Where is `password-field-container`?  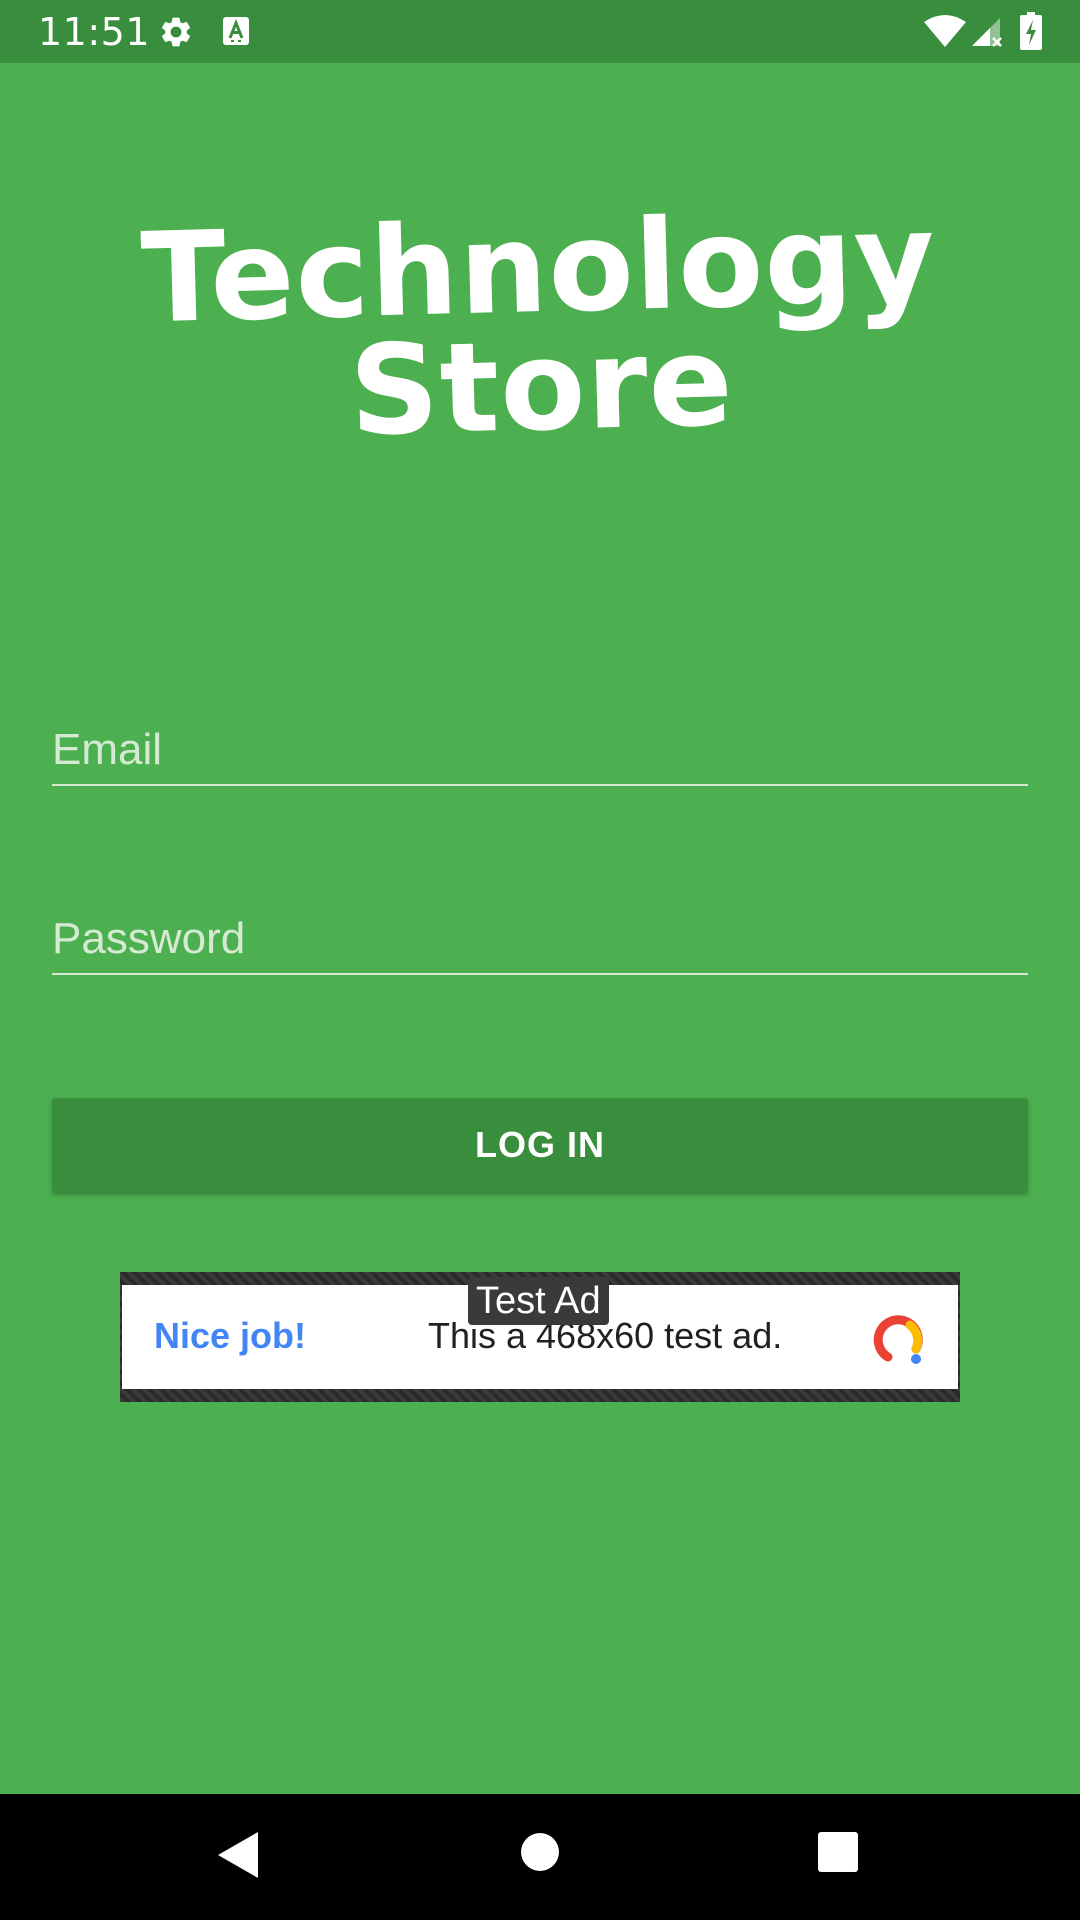 password-field-container is located at coordinates (540, 940).